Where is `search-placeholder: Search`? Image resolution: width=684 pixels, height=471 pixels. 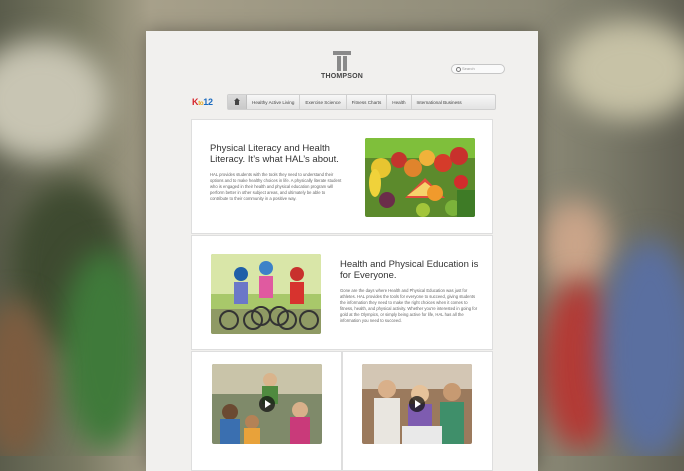 search-placeholder: Search is located at coordinates (468, 68).